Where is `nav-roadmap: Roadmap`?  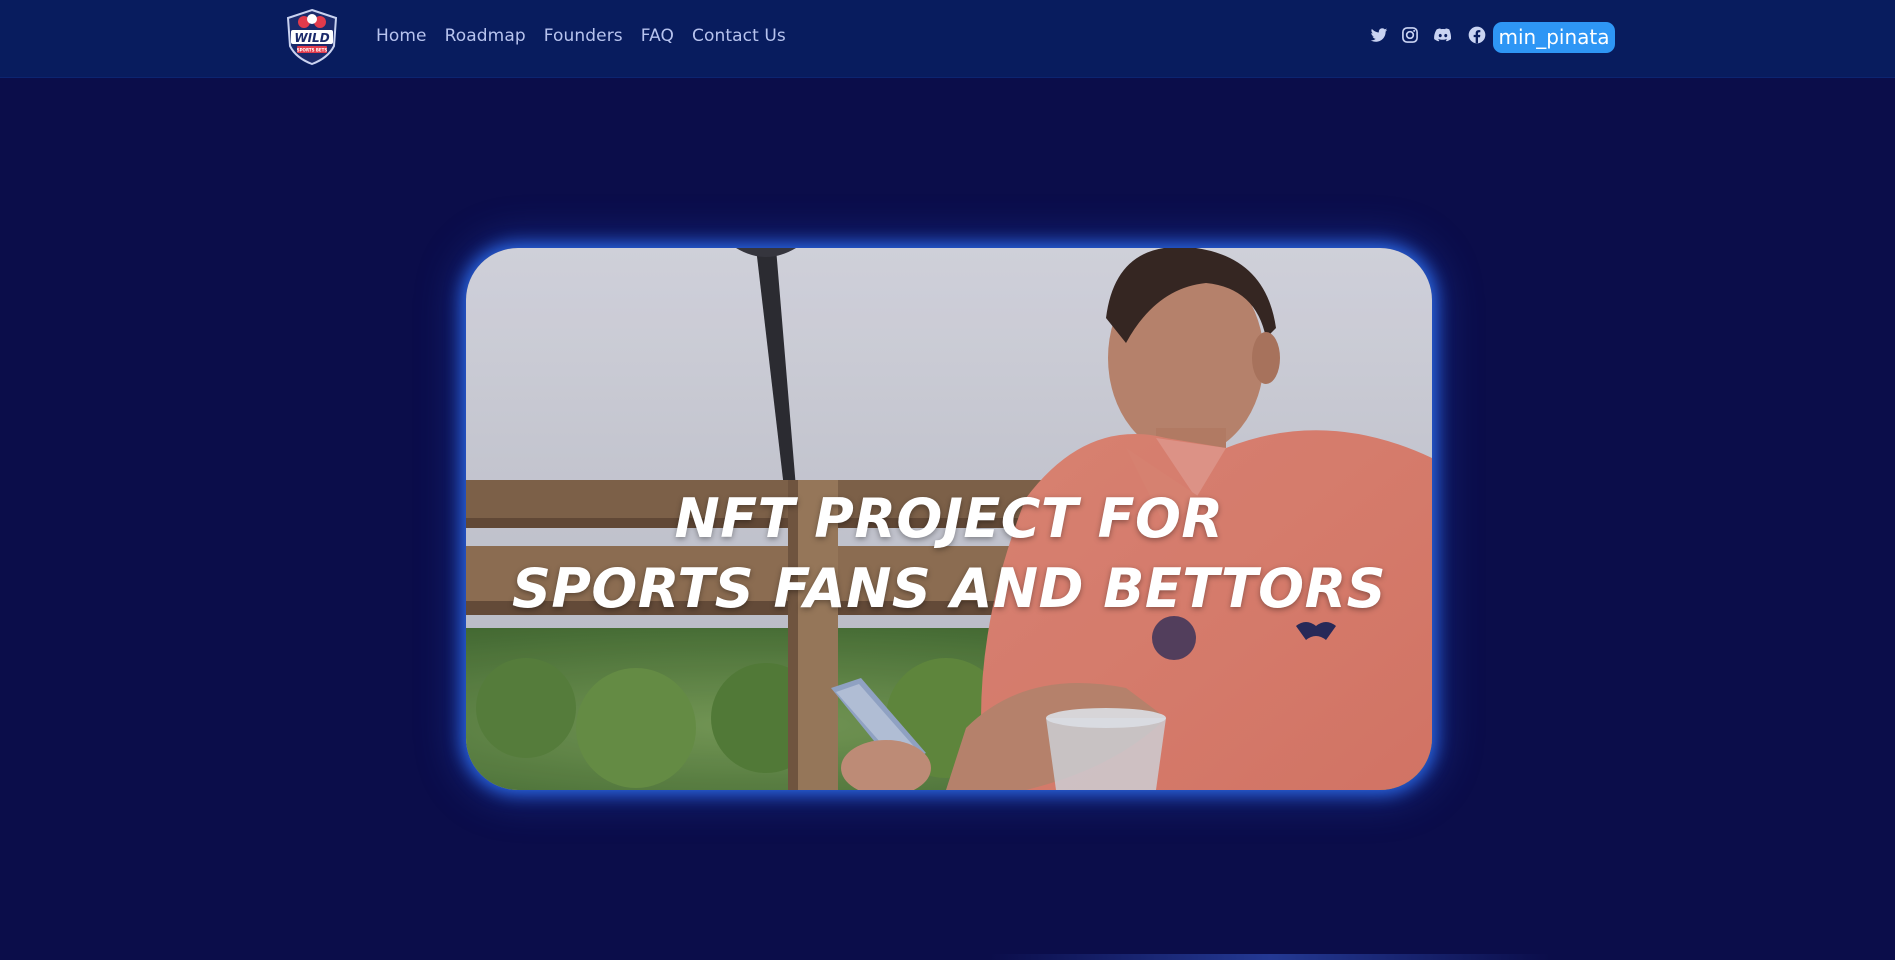 nav-roadmap: Roadmap is located at coordinates (485, 36).